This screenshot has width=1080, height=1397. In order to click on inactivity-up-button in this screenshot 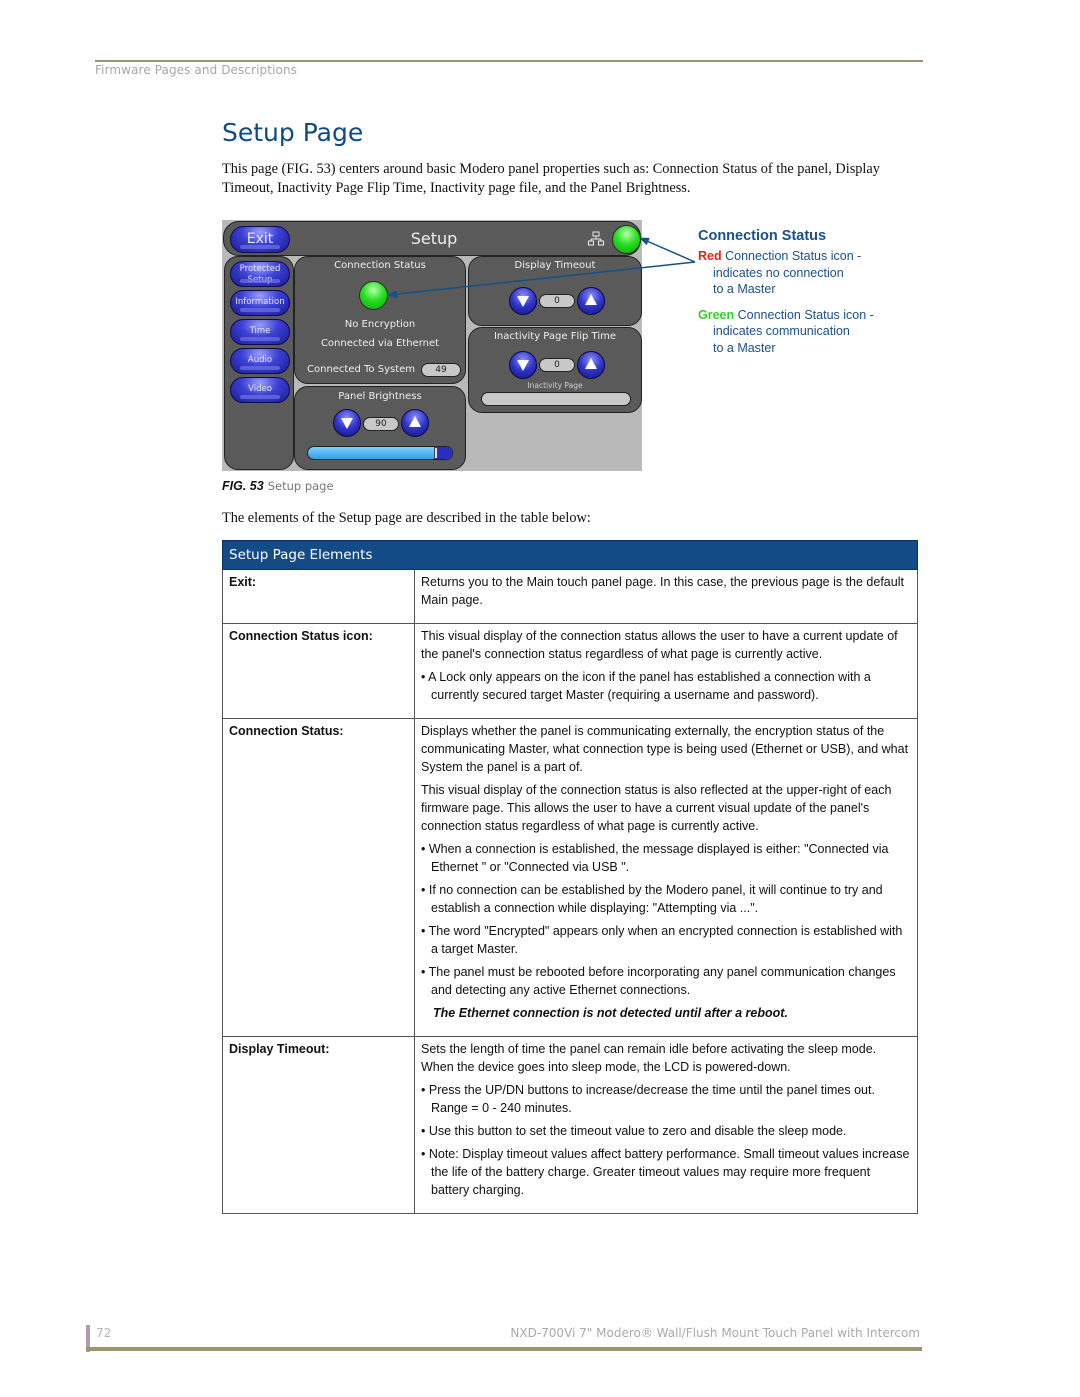, I will do `click(591, 365)`.